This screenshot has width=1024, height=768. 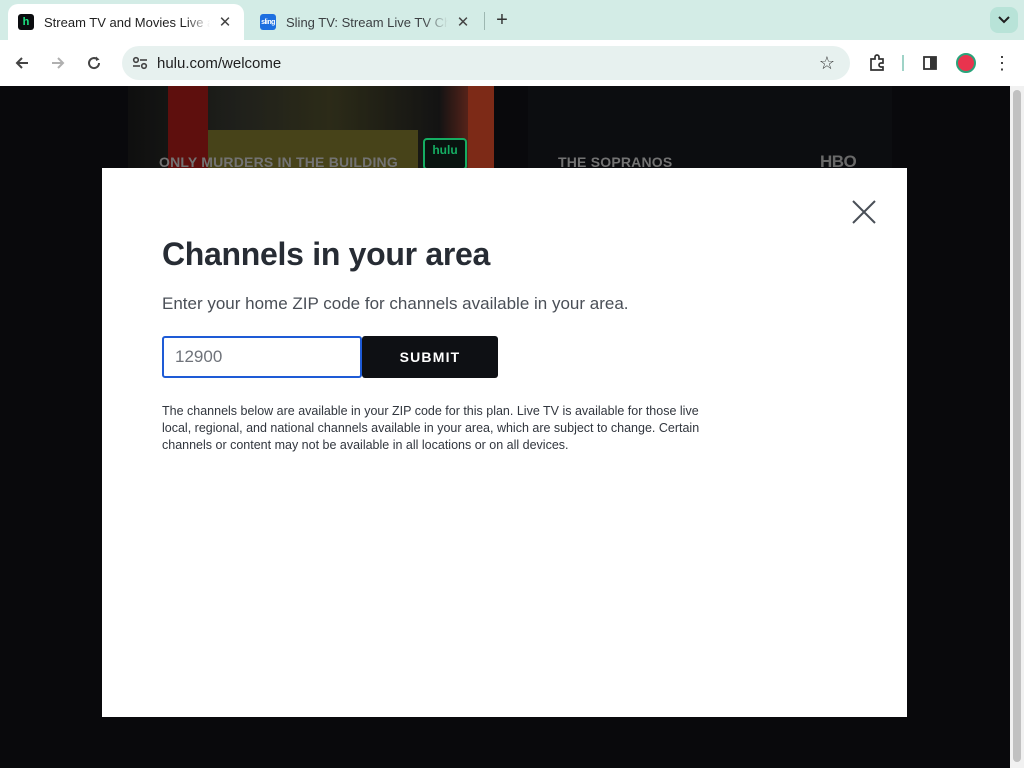 I want to click on tab-divider, so click(x=484, y=21).